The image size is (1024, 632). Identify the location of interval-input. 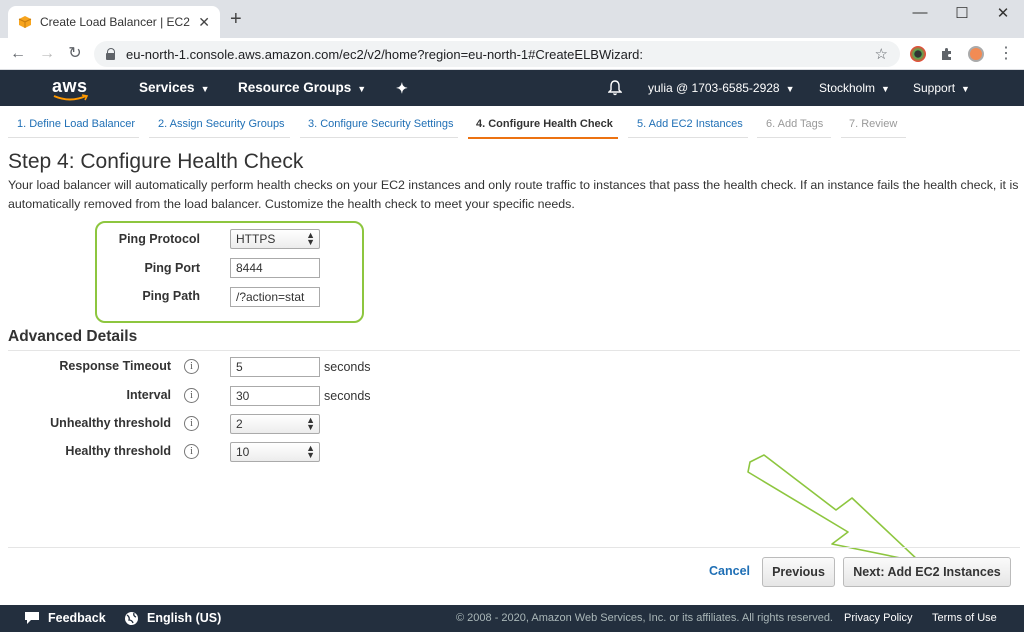
(275, 396).